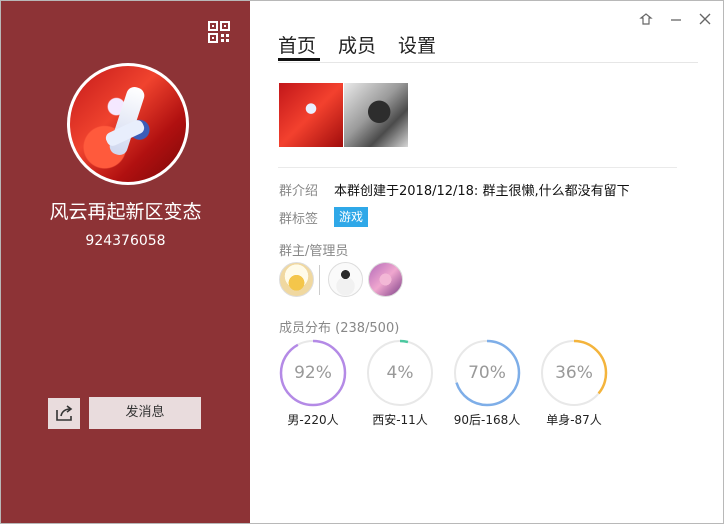 The height and width of the screenshot is (524, 724). Describe the element at coordinates (313, 373) in the screenshot. I see `stat-percent: 92%` at that location.